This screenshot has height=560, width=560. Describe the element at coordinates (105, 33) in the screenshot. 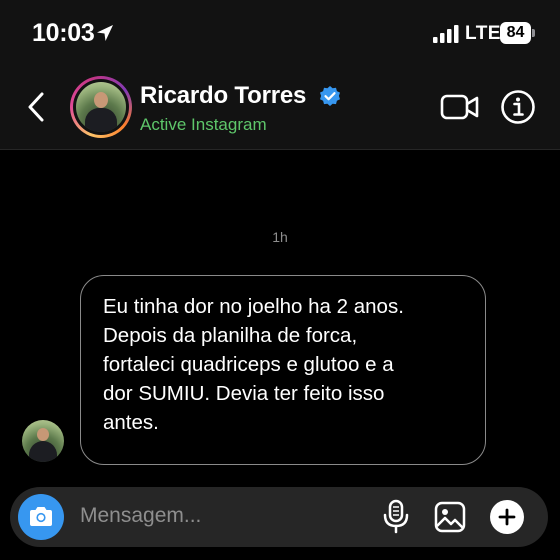

I see `location-arrow-icon` at that location.